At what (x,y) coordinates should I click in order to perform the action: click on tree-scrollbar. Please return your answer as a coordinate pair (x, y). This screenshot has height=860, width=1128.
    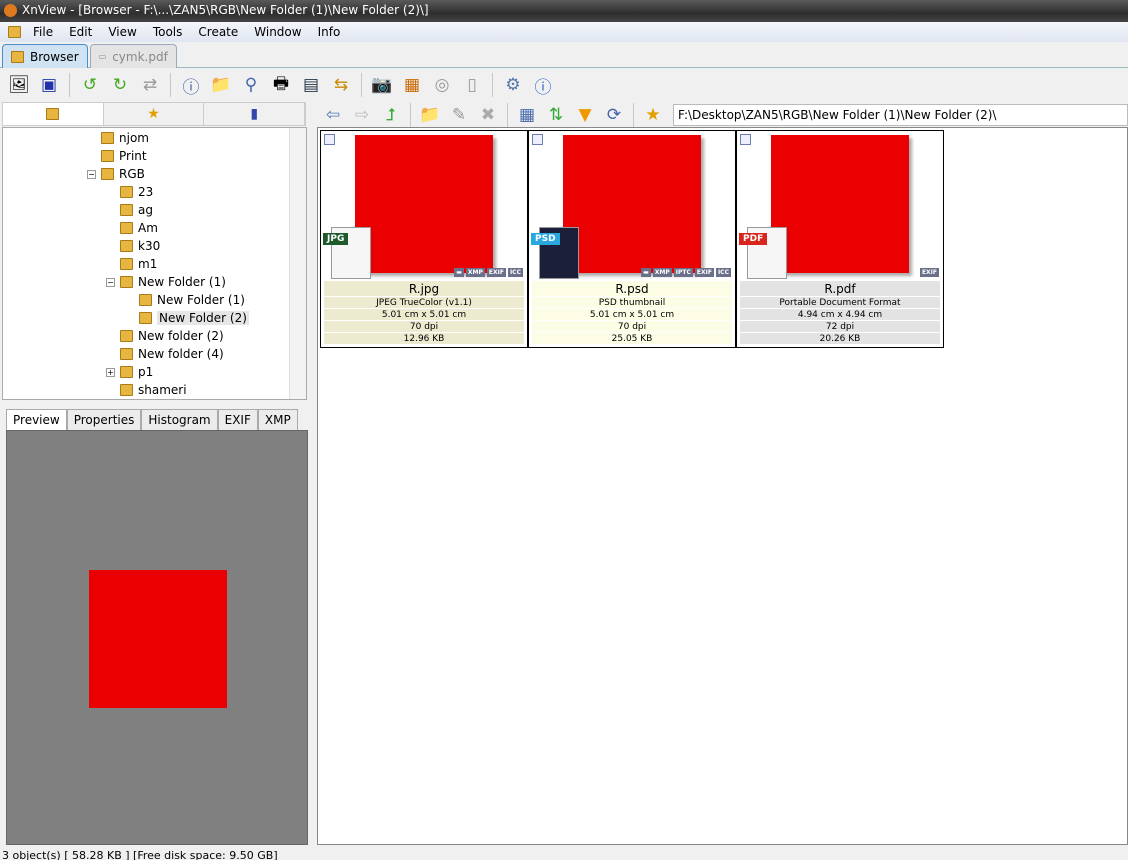
    Looking at the image, I should click on (297, 263).